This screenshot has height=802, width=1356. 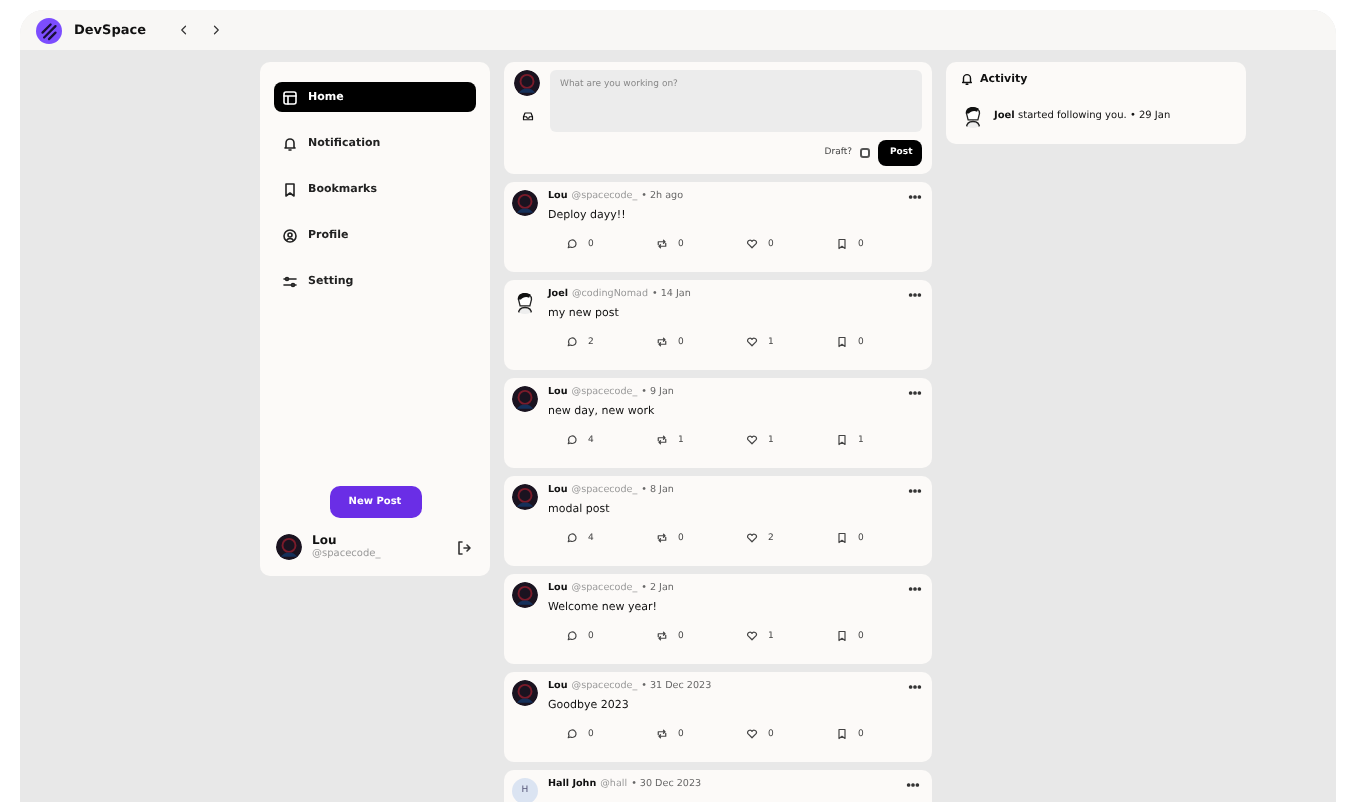 I want to click on logout-icon, so click(x=464, y=547).